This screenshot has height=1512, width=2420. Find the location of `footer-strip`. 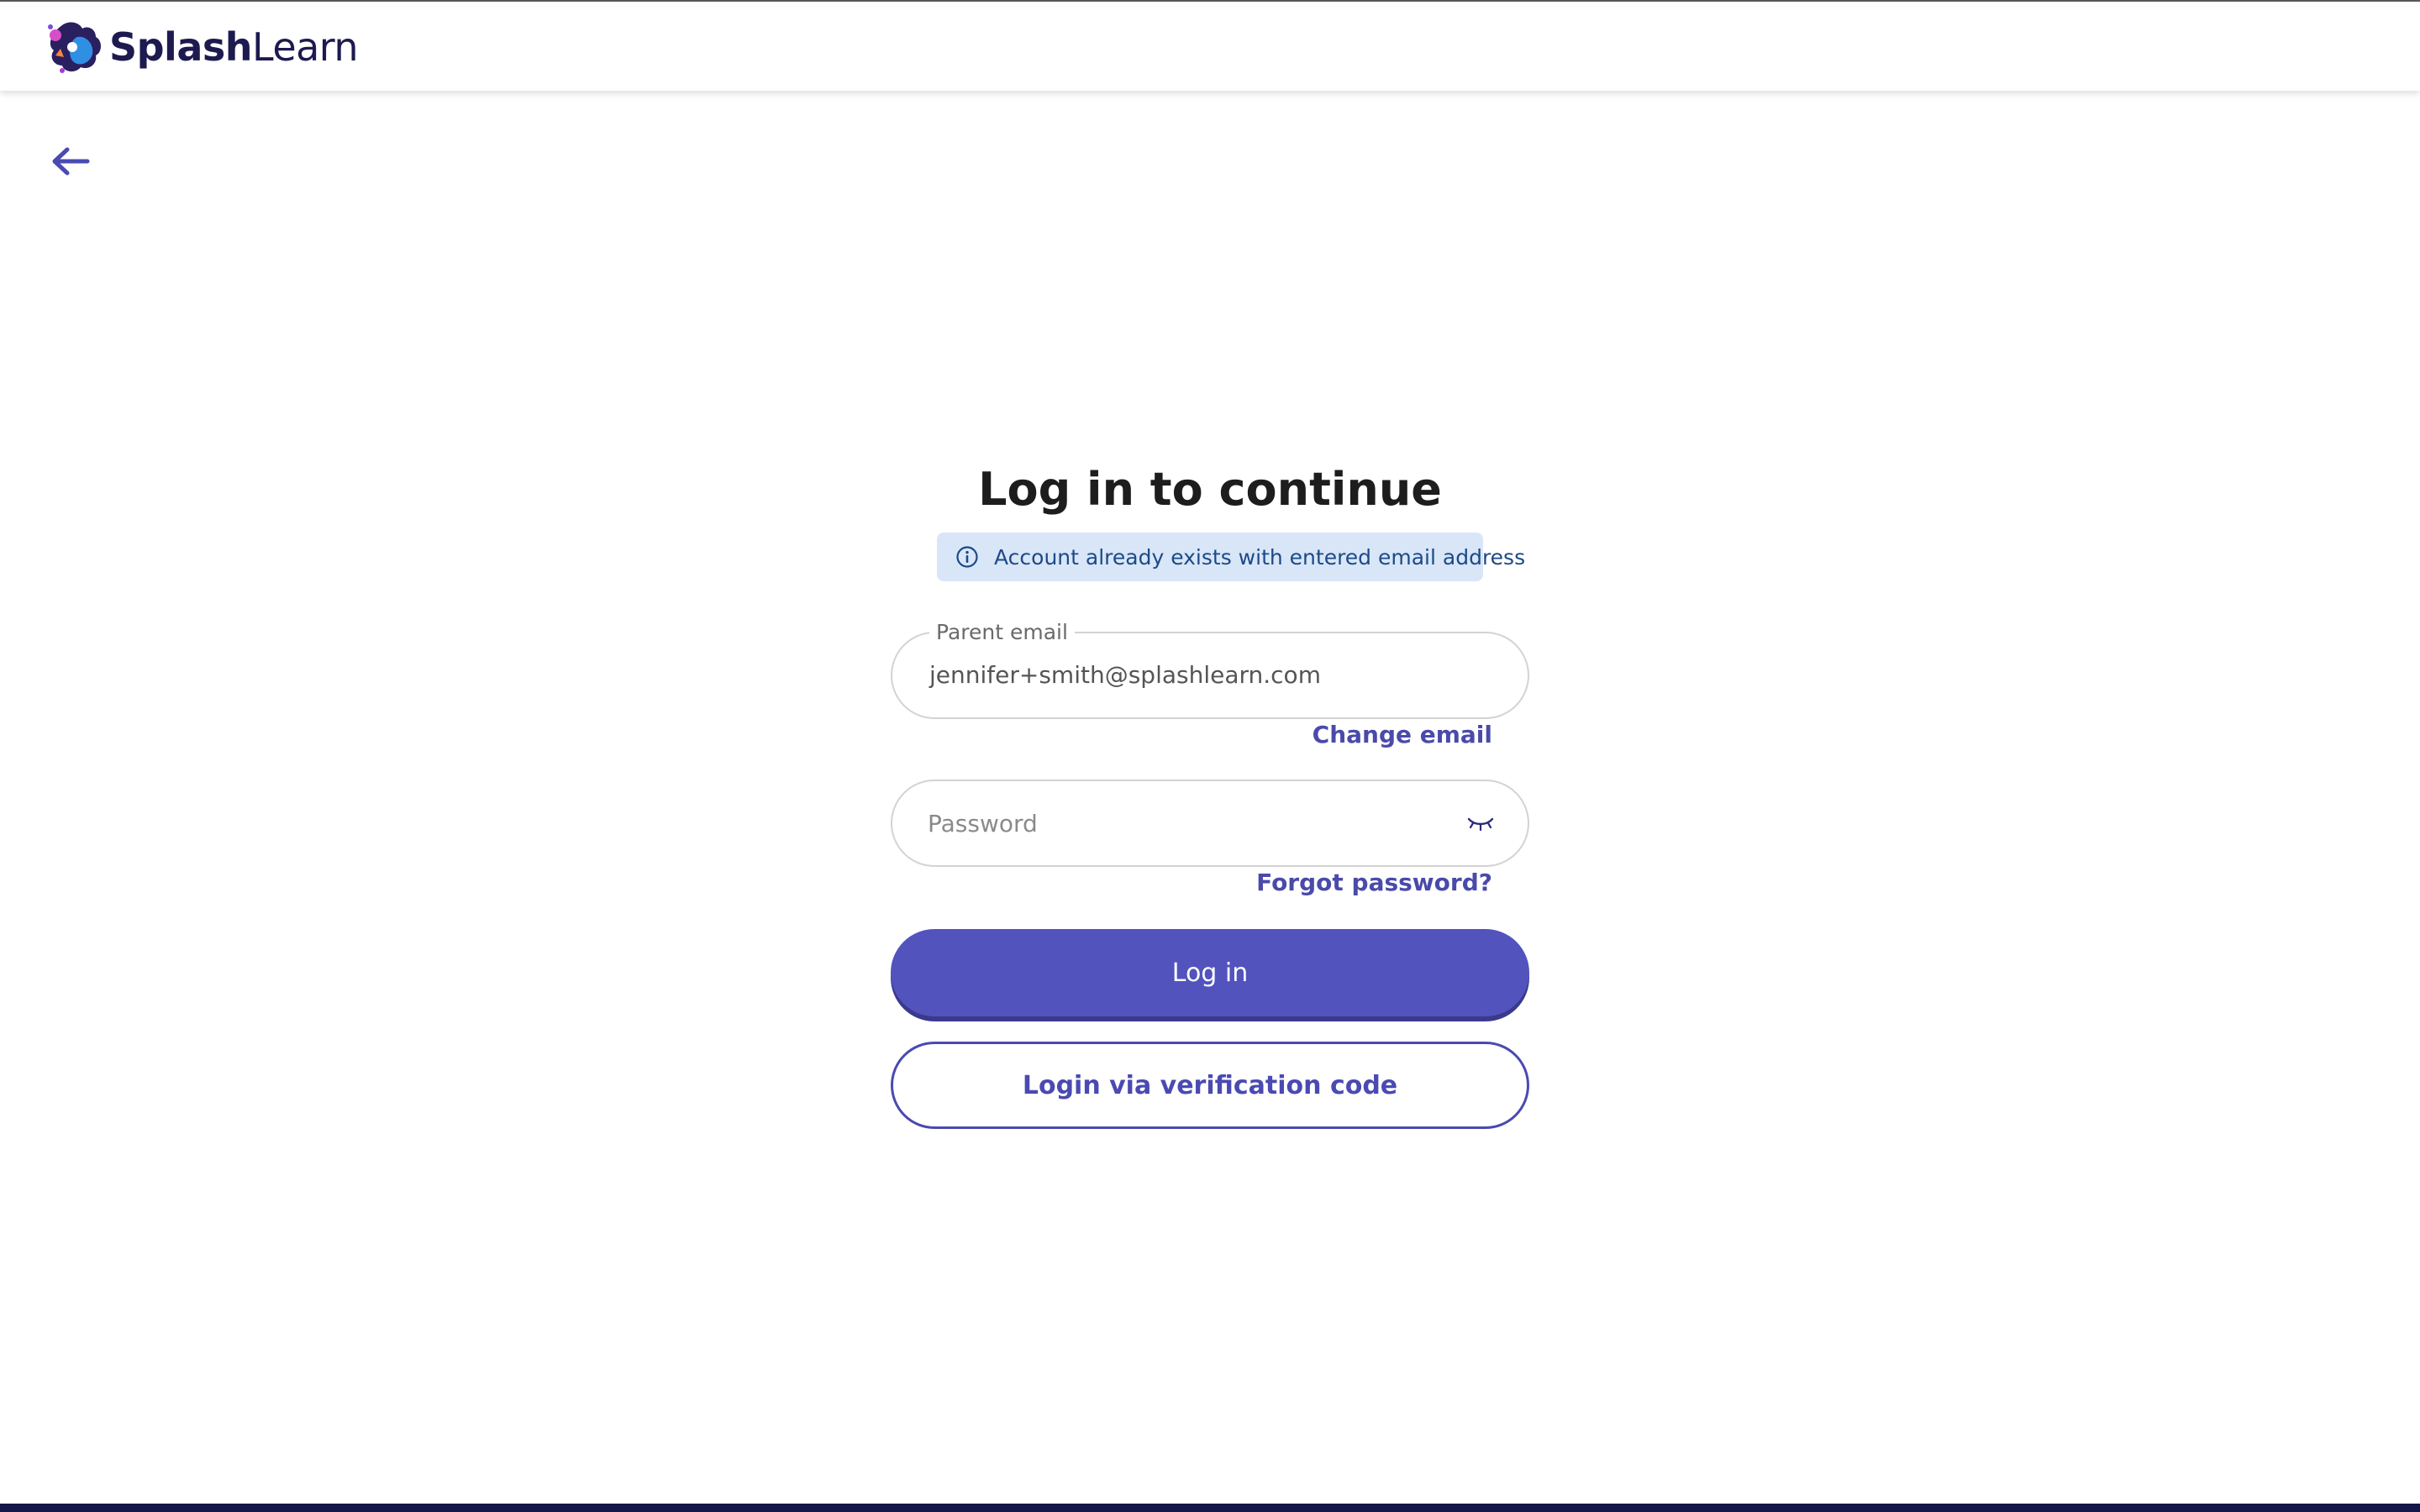

footer-strip is located at coordinates (1210, 1508).